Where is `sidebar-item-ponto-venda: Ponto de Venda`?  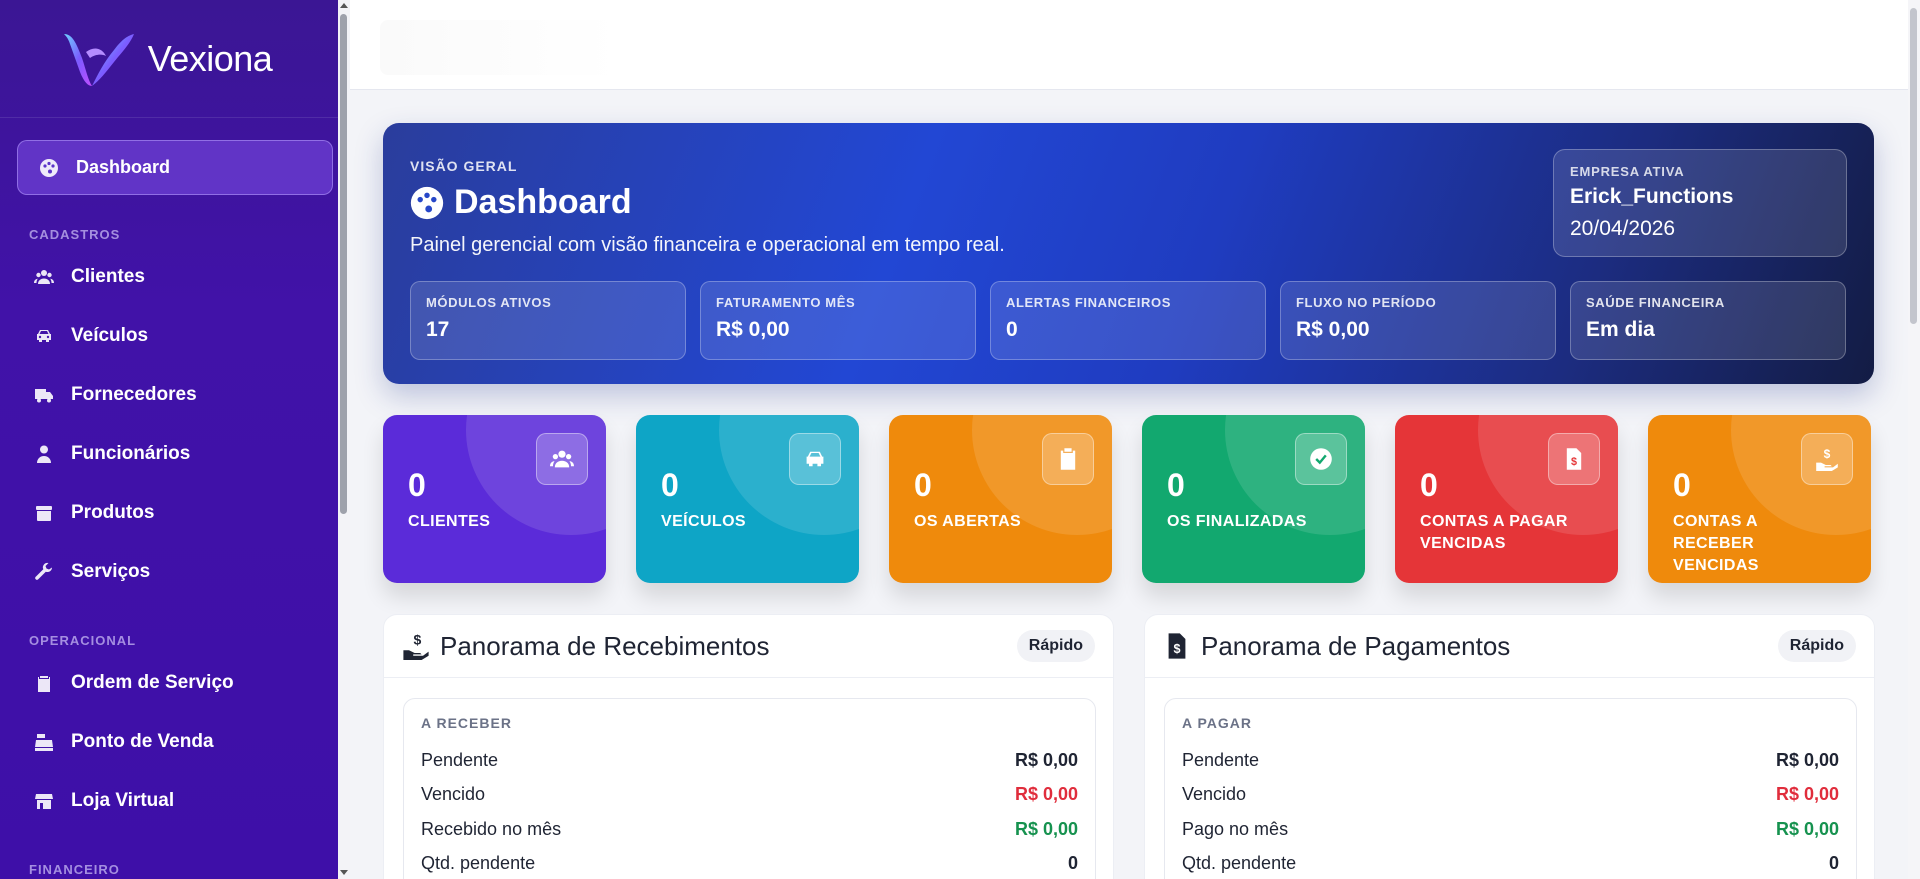
sidebar-item-ponto-venda: Ponto de Venda is located at coordinates (175, 741).